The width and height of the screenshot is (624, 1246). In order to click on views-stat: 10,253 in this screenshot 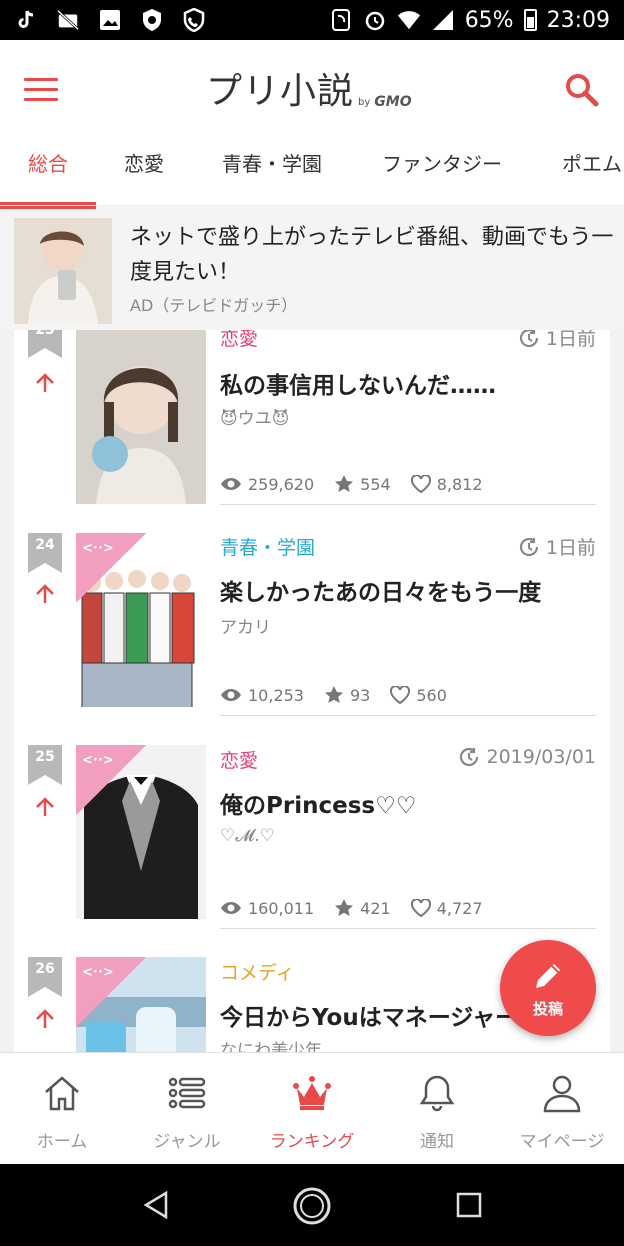, I will do `click(262, 695)`.